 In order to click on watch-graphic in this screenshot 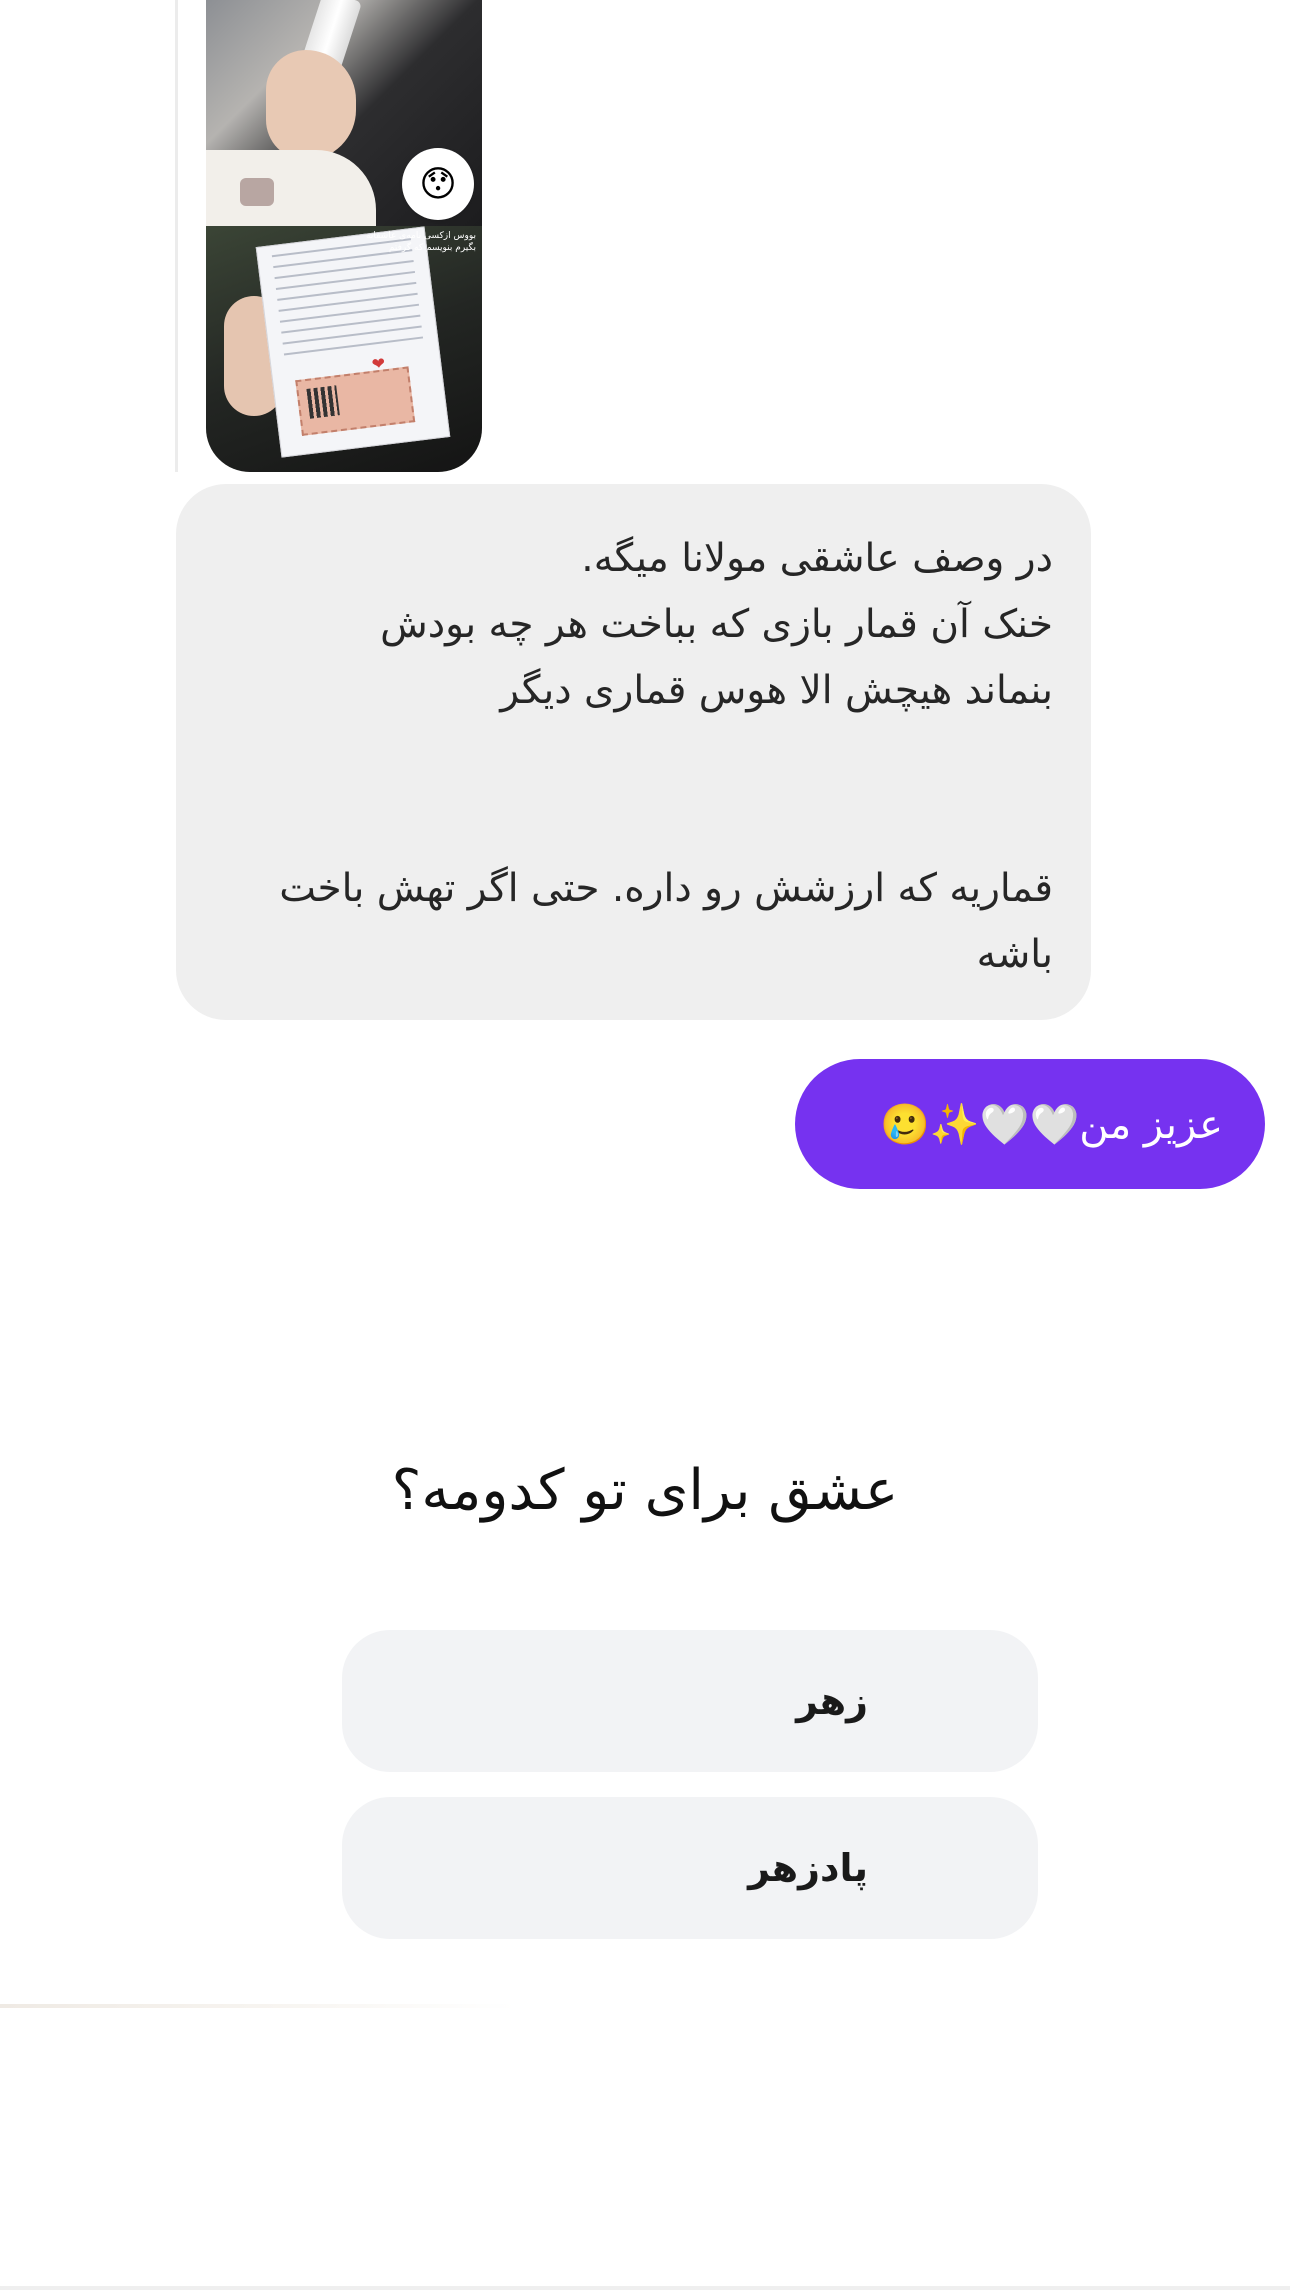, I will do `click(257, 192)`.